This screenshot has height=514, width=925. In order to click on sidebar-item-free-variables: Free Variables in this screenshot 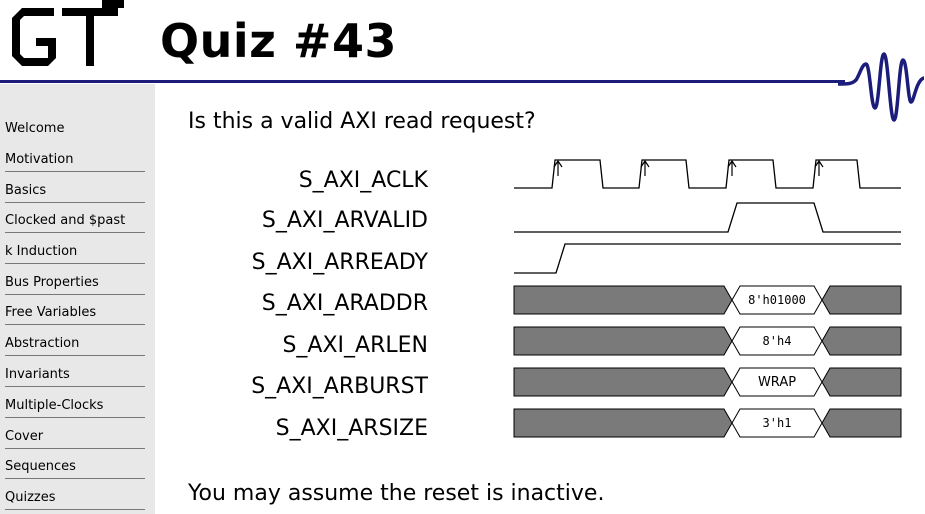, I will do `click(75, 315)`.